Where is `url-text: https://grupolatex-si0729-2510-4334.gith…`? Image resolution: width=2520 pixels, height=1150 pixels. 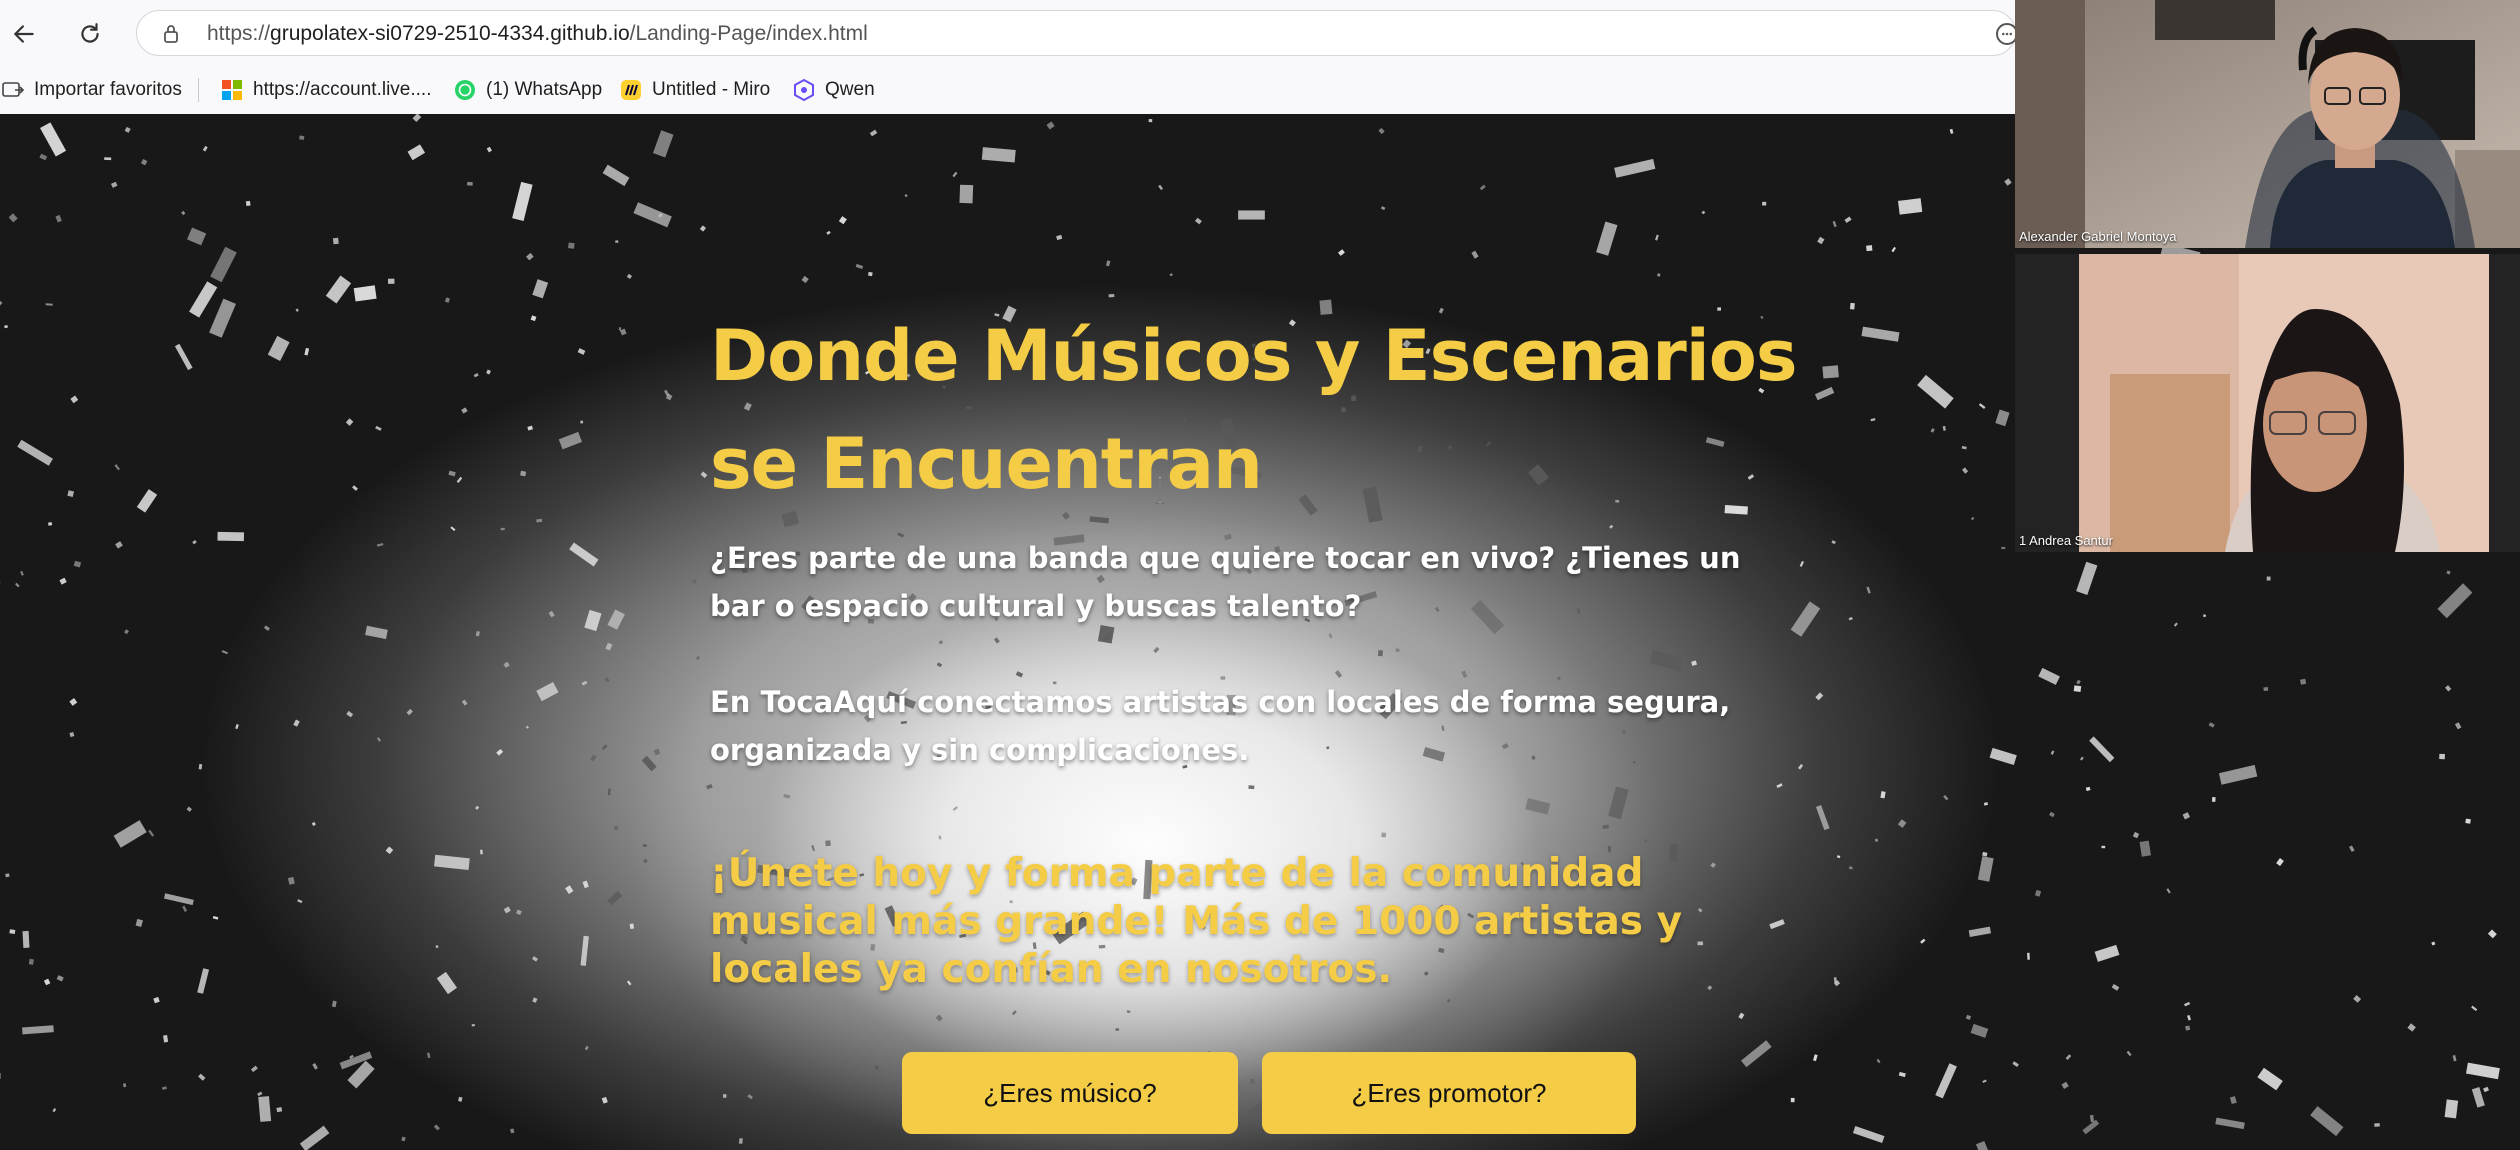
url-text: https://grupolatex-si0729-2510-4334.gith… is located at coordinates (537, 34).